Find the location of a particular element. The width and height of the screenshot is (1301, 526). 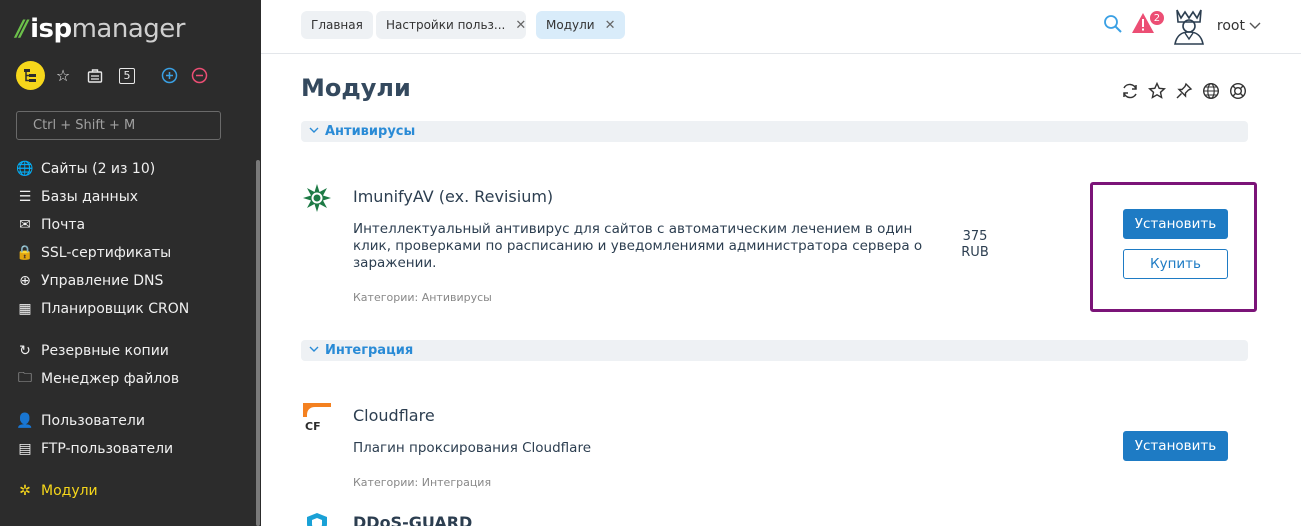

sidebar-item-file-manager: 🗀 Менеджер файлов is located at coordinates (128, 379).